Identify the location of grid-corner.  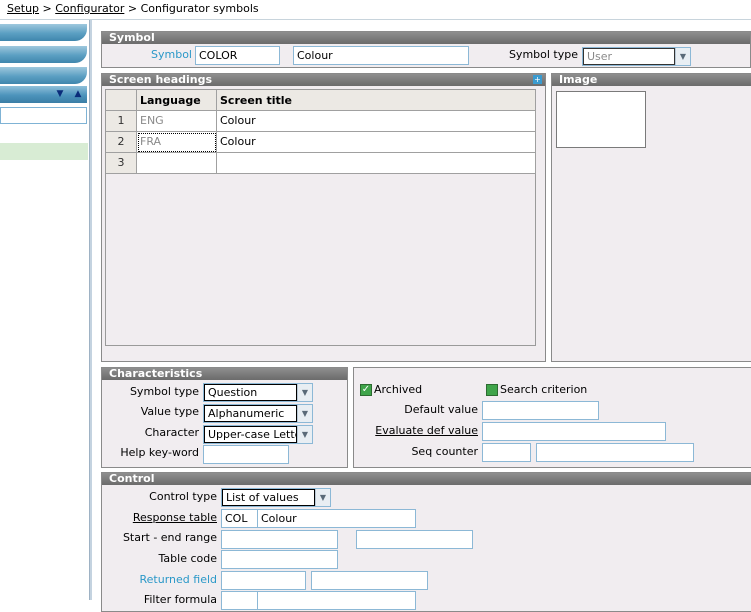
(121, 100).